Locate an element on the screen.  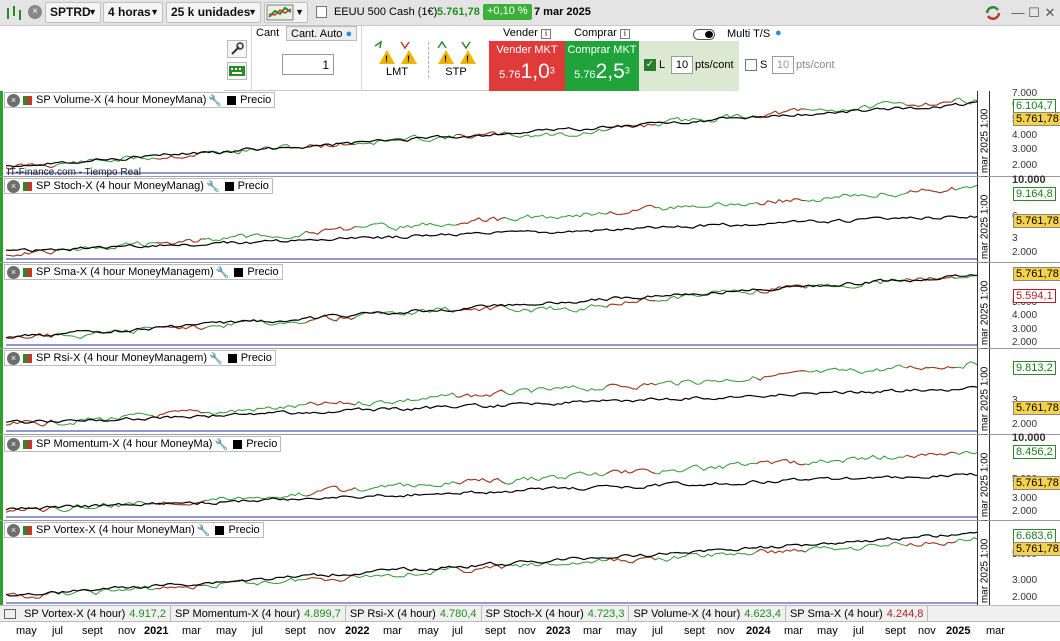
quantity-input is located at coordinates (308, 64).